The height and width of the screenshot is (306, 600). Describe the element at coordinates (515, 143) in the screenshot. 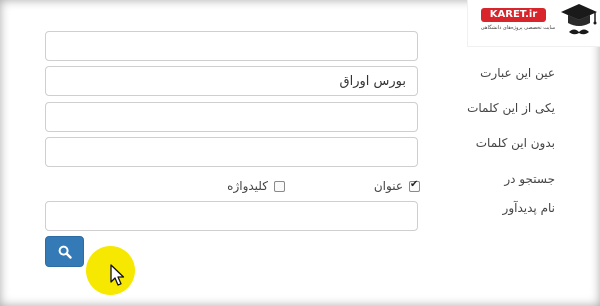

I see `without-words-label: بدون این کلمات` at that location.